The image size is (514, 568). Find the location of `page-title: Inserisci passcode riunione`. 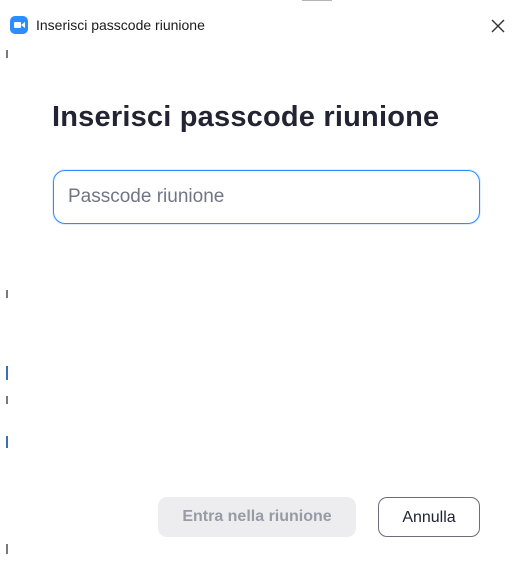

page-title: Inserisci passcode riunione is located at coordinates (246, 117).